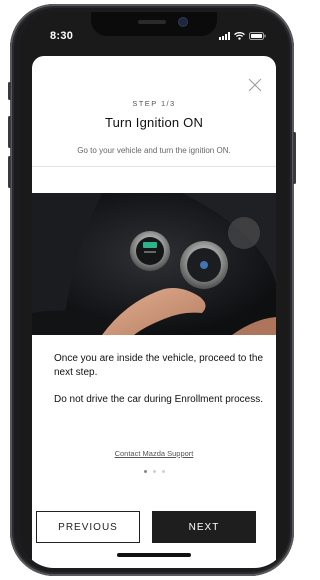  I want to click on silent-switch, so click(9, 91).